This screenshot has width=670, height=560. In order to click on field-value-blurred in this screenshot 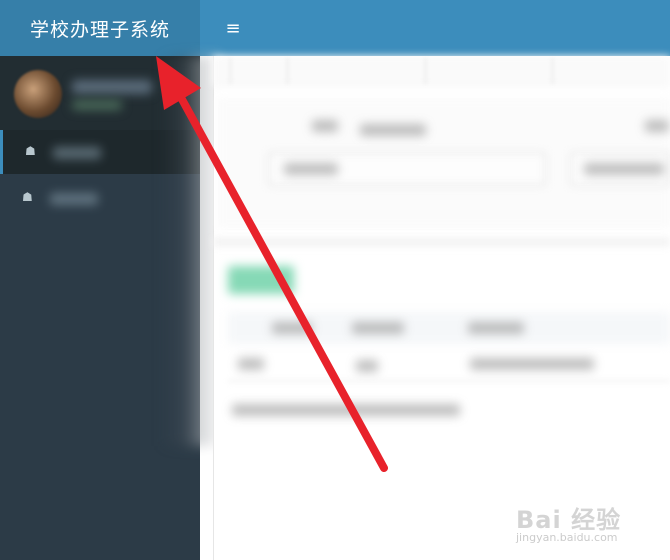, I will do `click(393, 130)`.